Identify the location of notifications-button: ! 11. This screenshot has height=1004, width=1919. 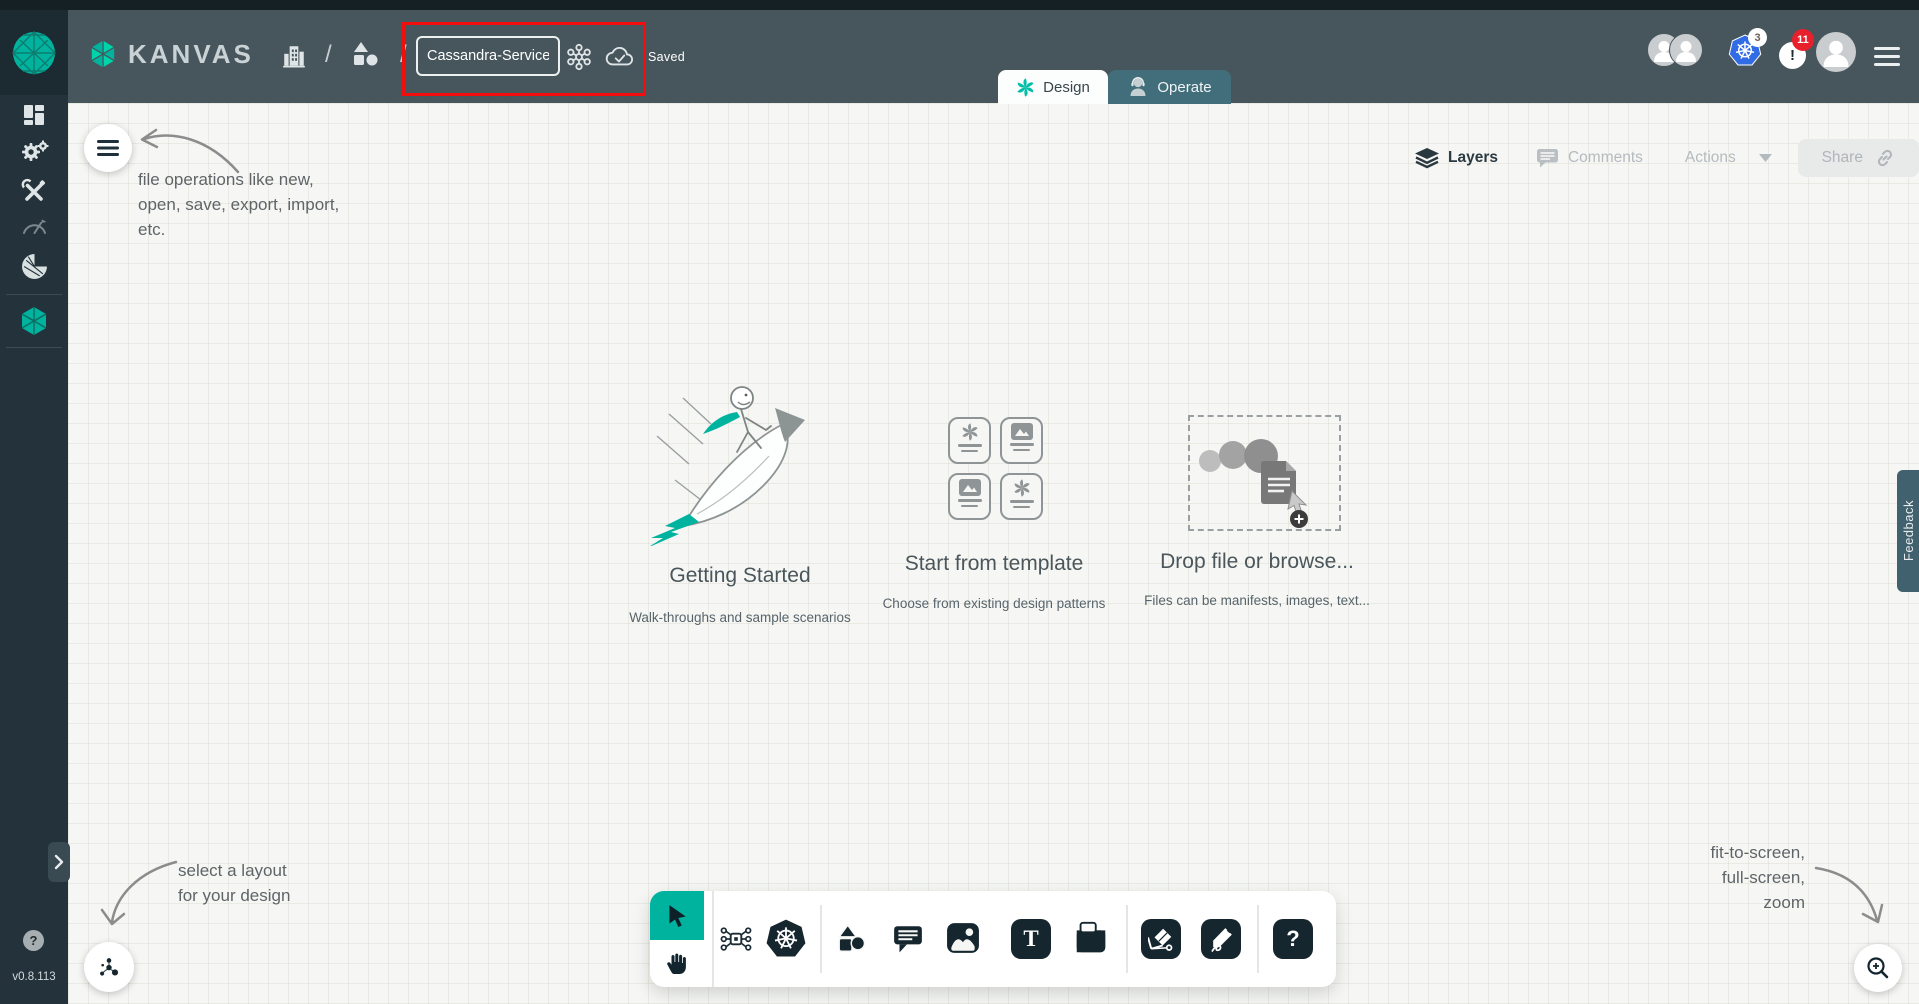
(1799, 53).